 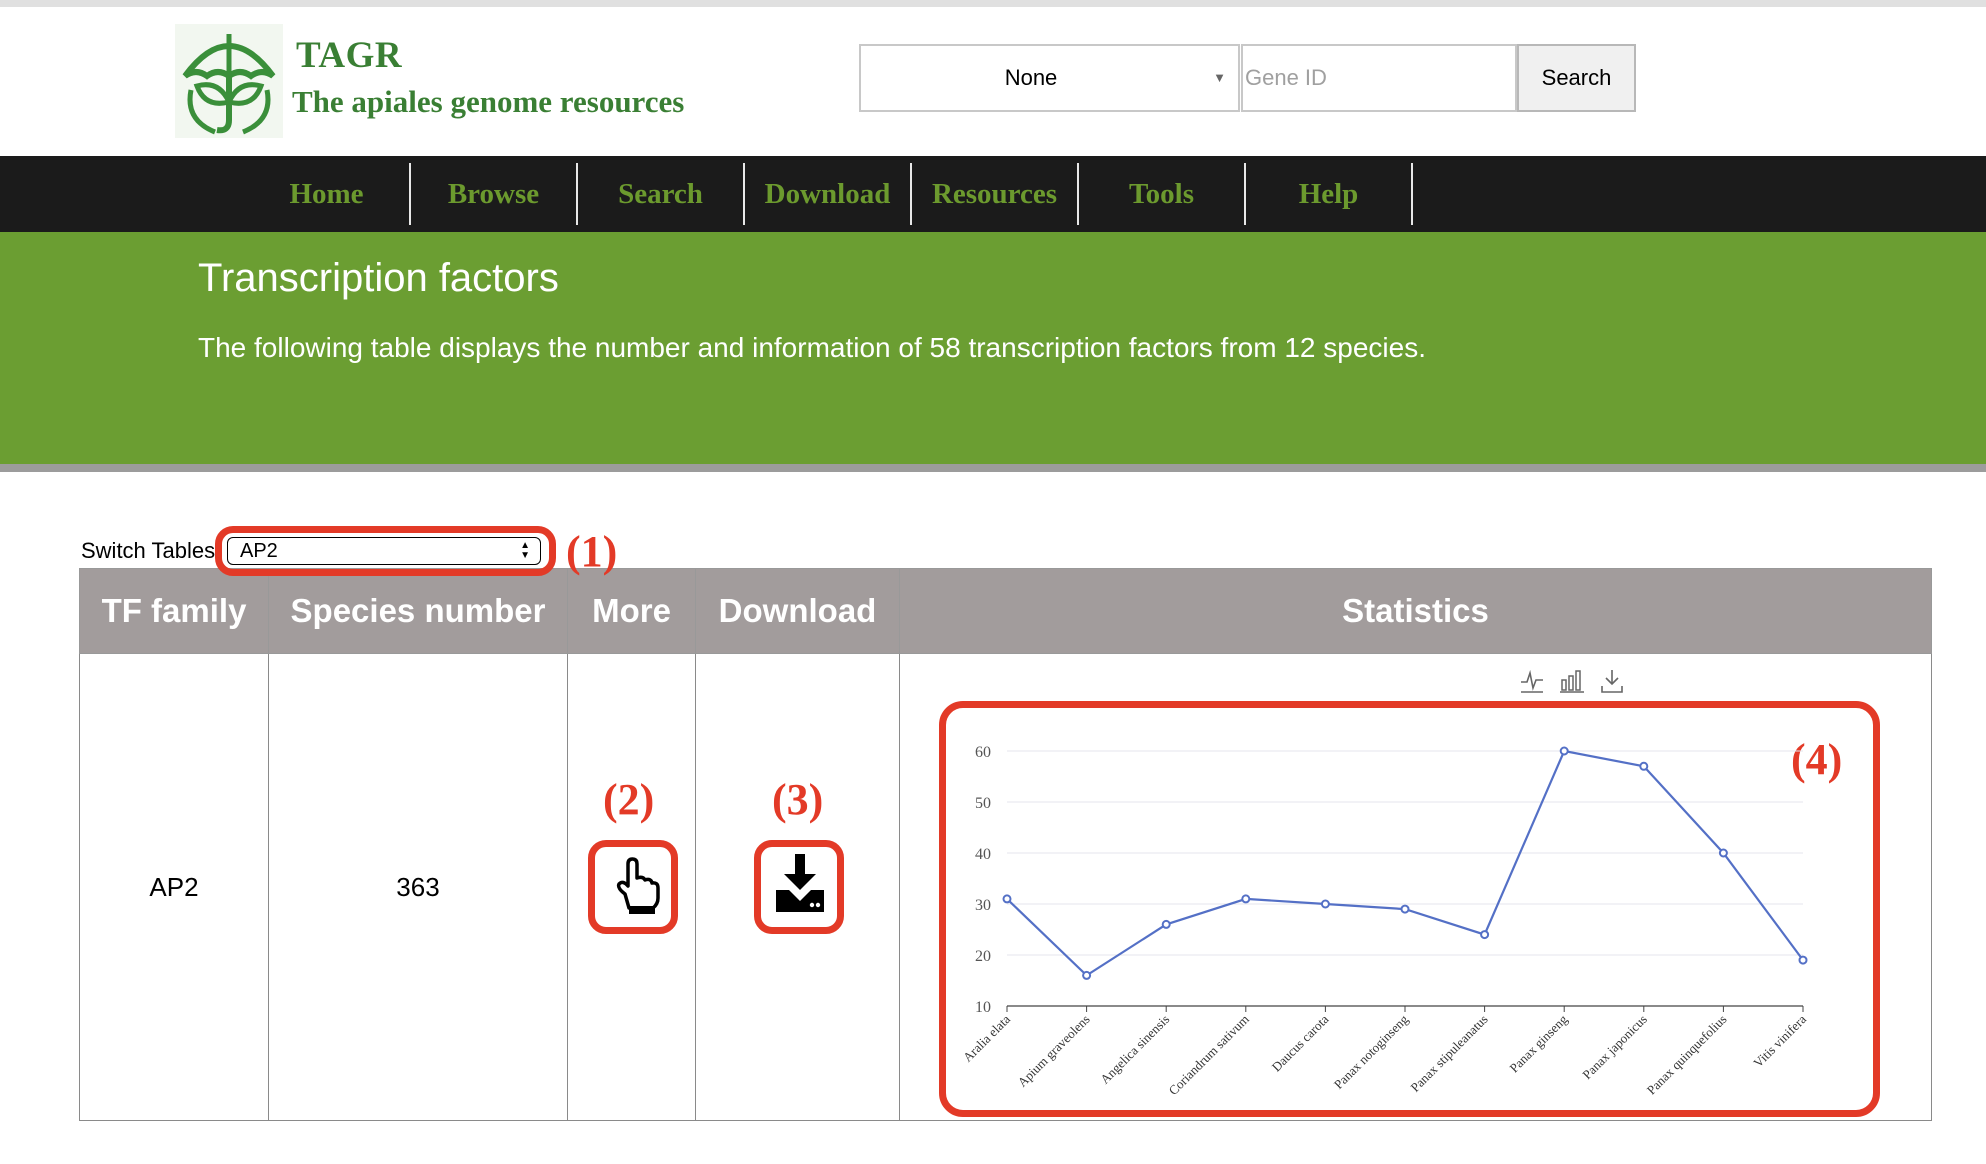 What do you see at coordinates (327, 194) in the screenshot?
I see `nav-home: Home` at bounding box center [327, 194].